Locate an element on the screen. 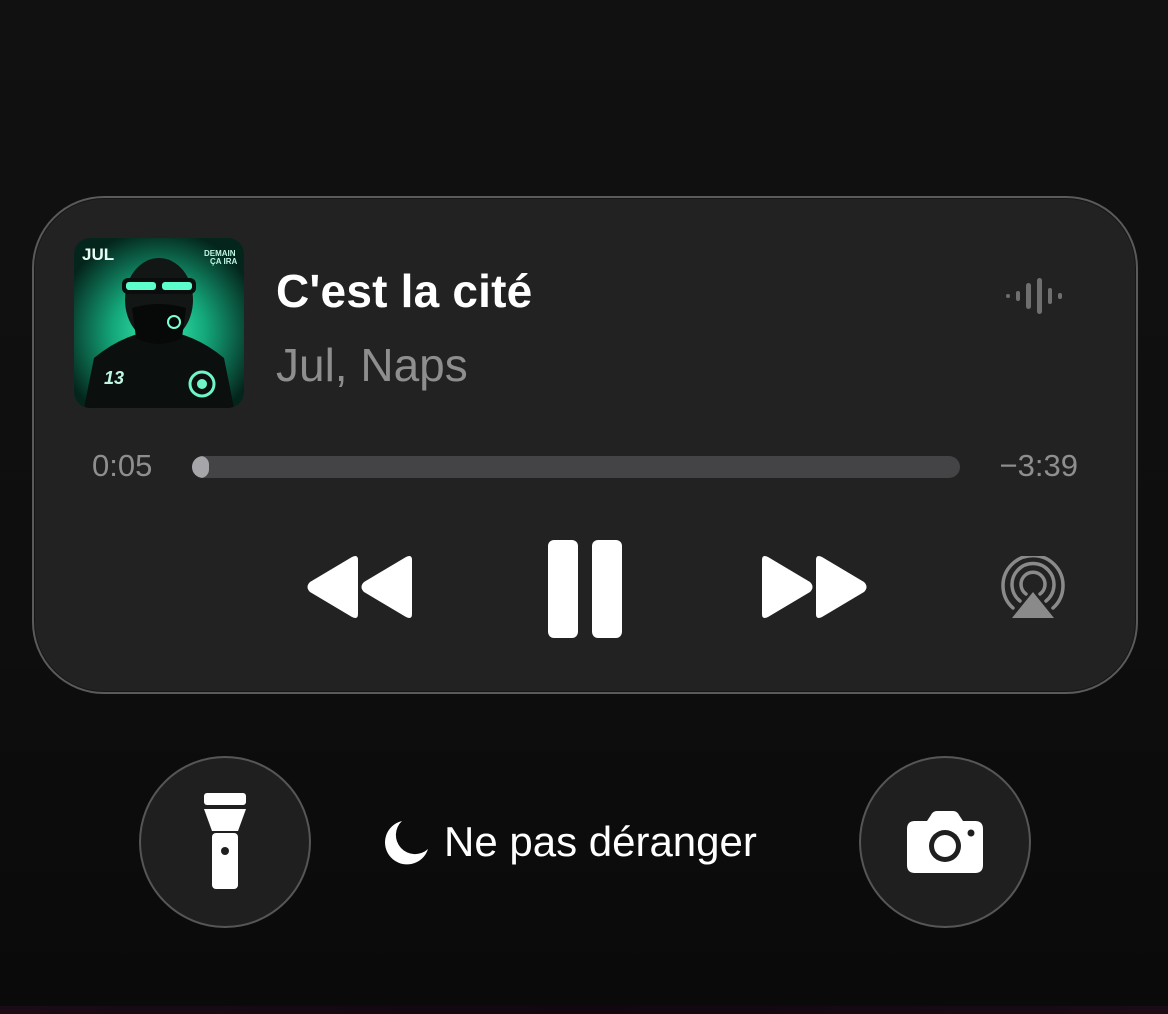 The width and height of the screenshot is (1168, 1014). moon-icon is located at coordinates (406, 843).